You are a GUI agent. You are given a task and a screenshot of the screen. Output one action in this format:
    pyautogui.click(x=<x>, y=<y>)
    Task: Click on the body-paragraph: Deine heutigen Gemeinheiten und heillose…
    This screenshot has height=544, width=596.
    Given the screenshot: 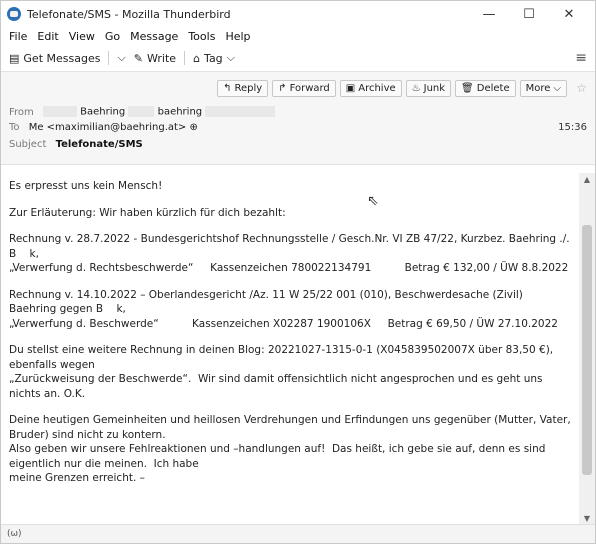 What is the action you would take?
    pyautogui.click(x=290, y=449)
    